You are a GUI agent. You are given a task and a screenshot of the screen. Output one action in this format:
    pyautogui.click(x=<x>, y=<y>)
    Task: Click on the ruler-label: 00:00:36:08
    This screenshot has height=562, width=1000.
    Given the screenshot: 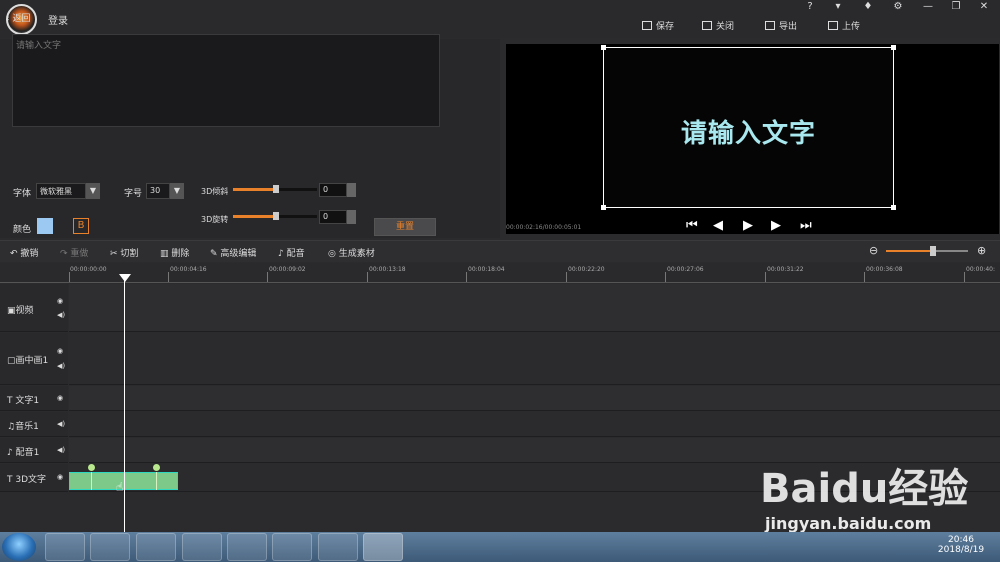 What is the action you would take?
    pyautogui.click(x=884, y=269)
    